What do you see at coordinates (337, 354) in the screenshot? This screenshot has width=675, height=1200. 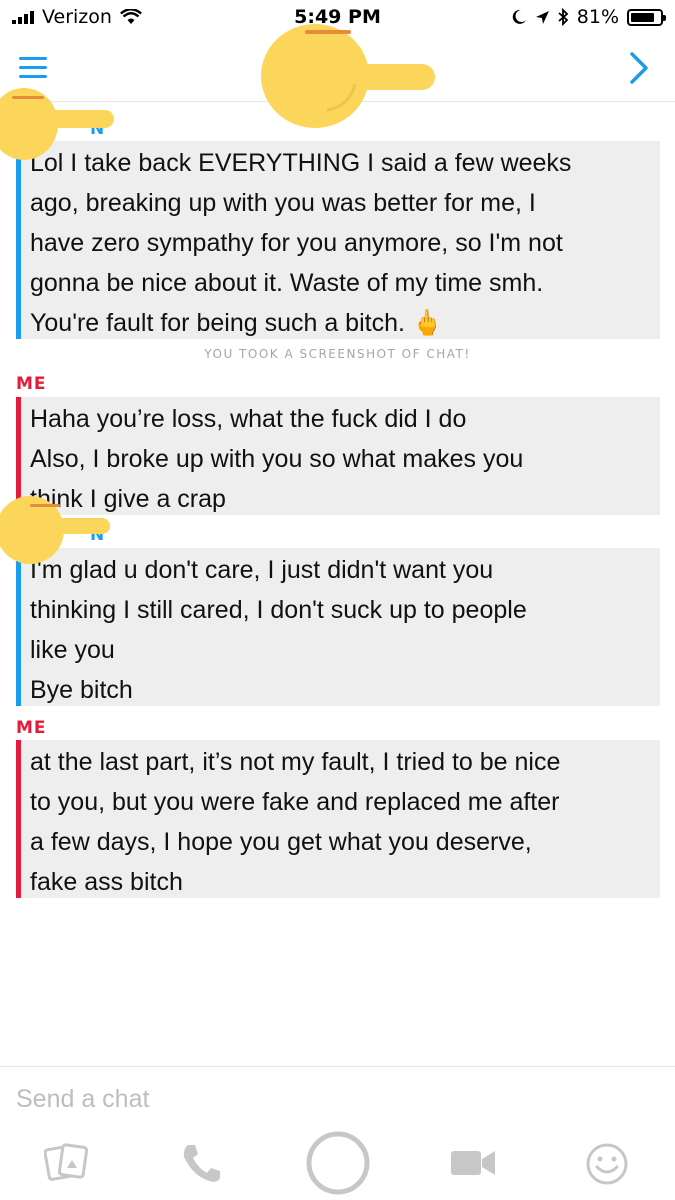 I see `screenshot-notice: YOU TOOK A SCREENSHOT OF CHAT!` at bounding box center [337, 354].